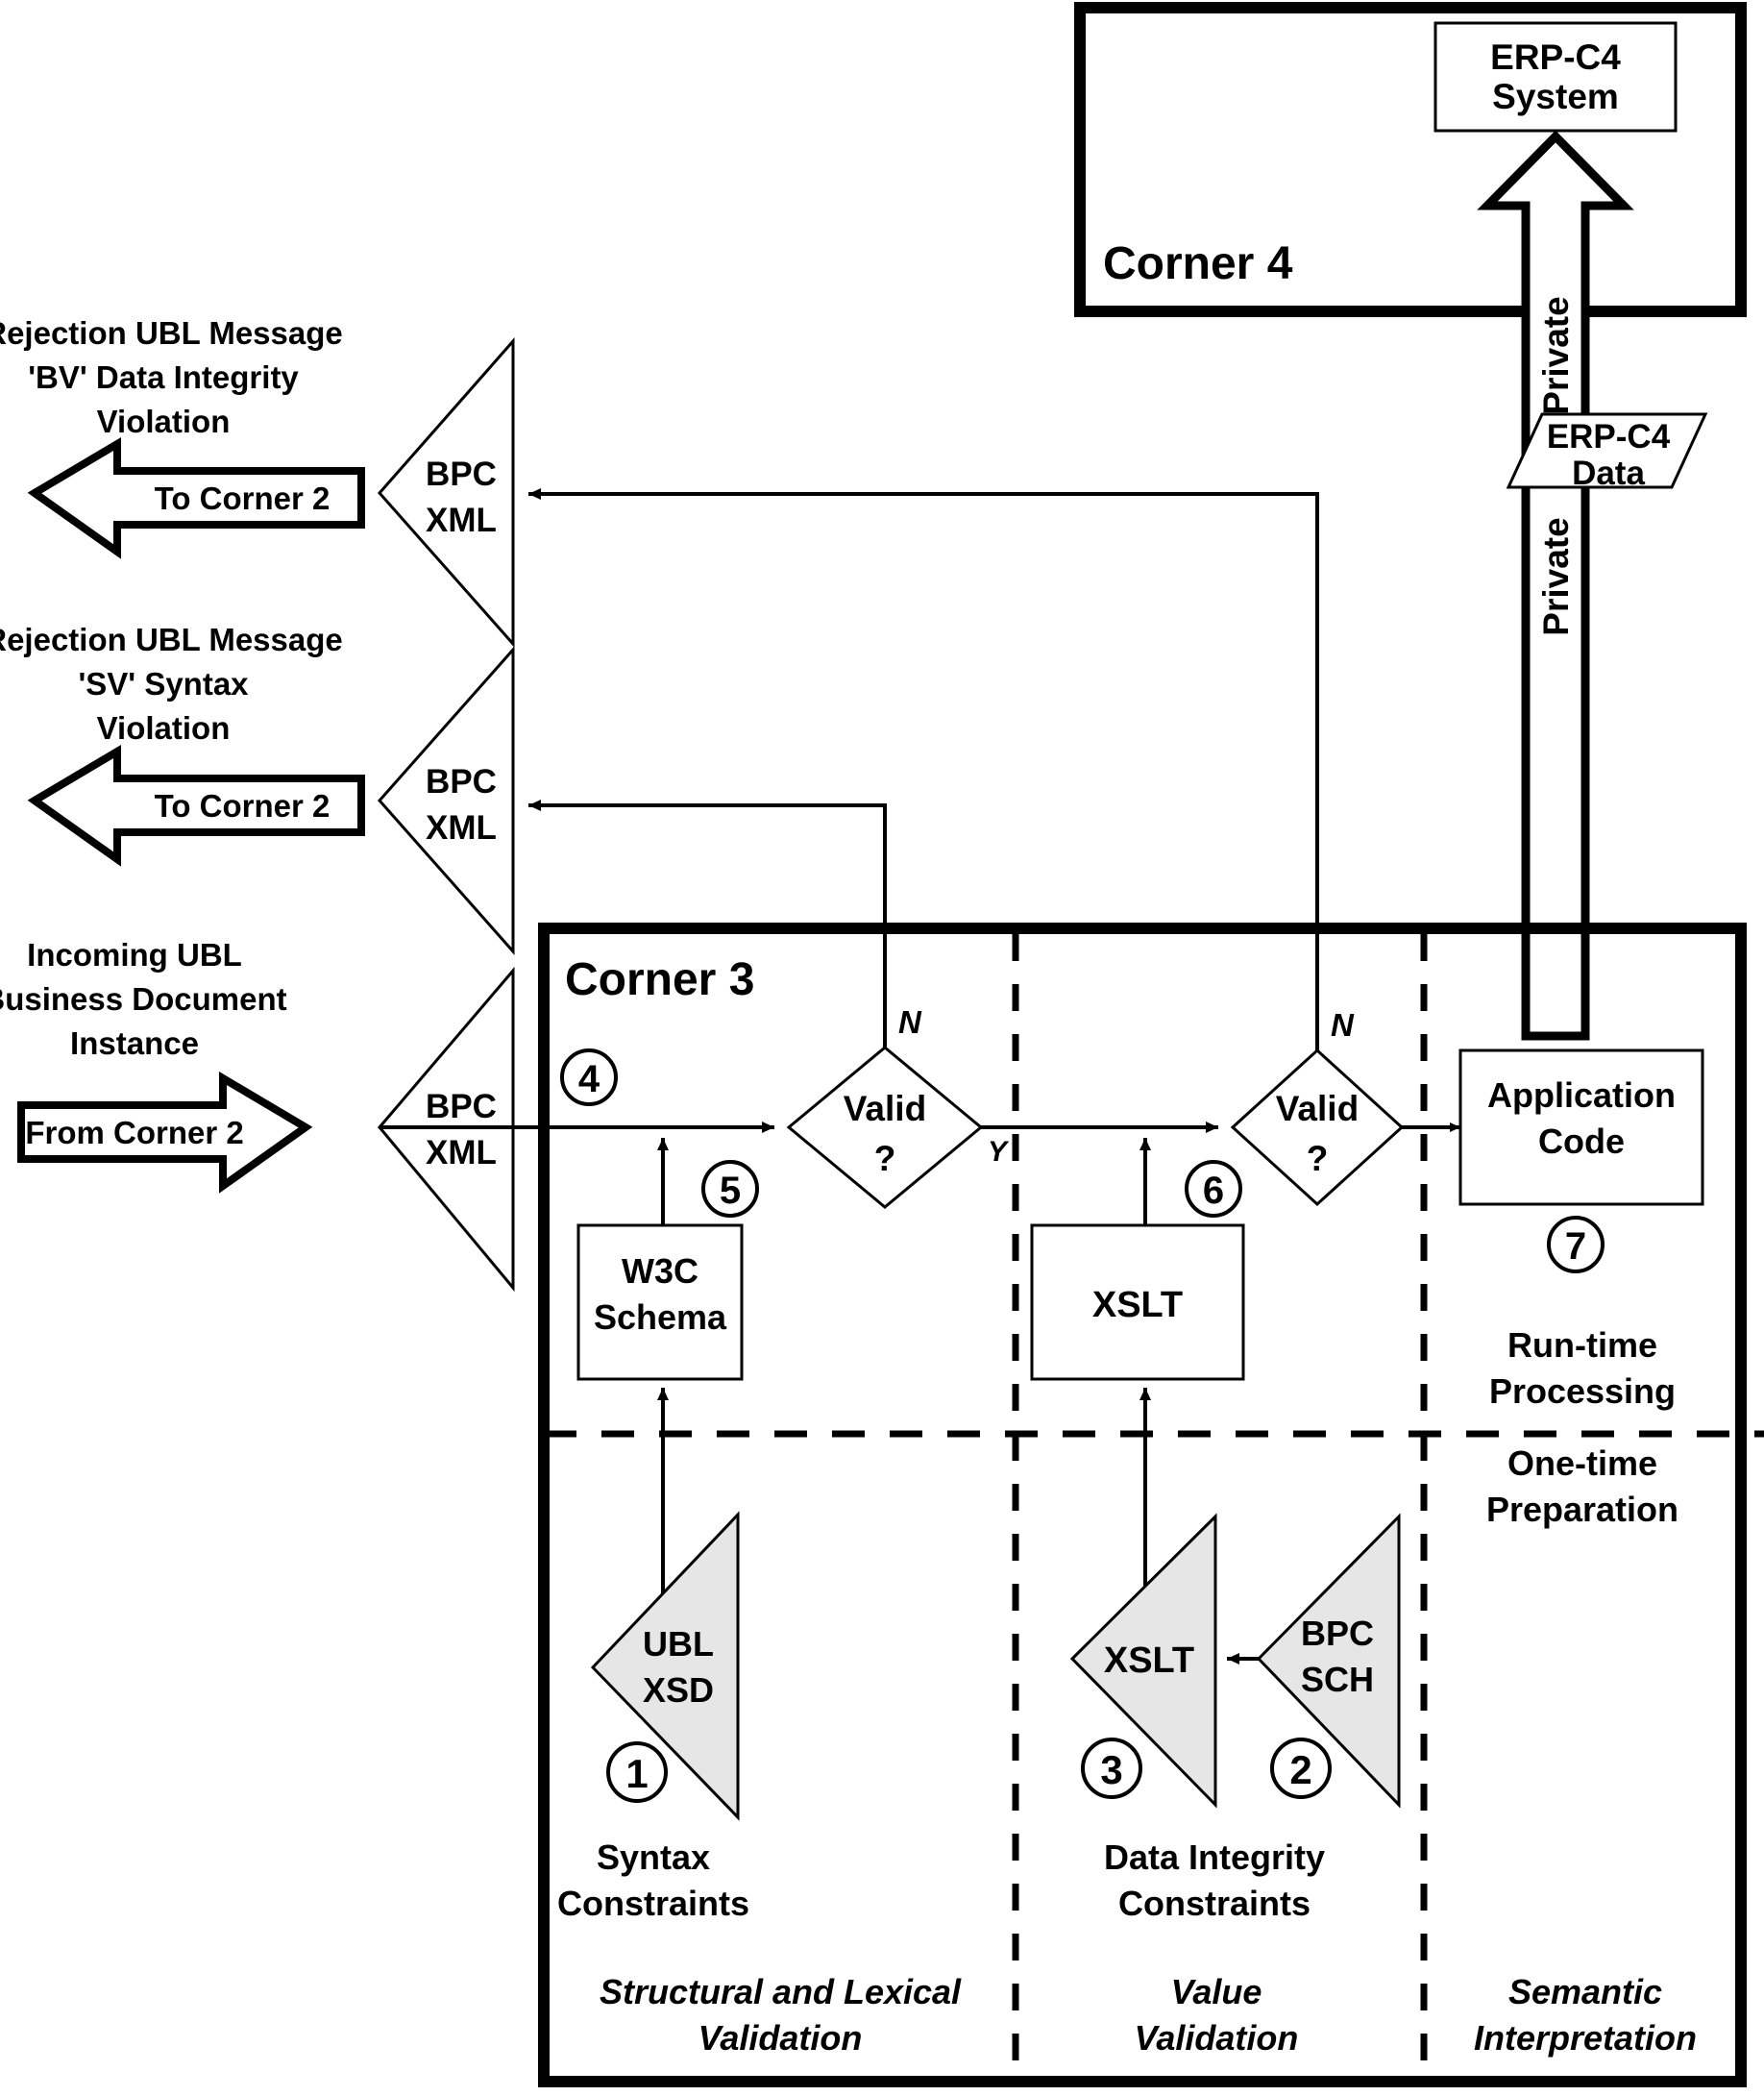 This screenshot has width=1764, height=2096. Describe the element at coordinates (1582, 1463) in the screenshot. I see `onetime-label-line1: One-time` at that location.